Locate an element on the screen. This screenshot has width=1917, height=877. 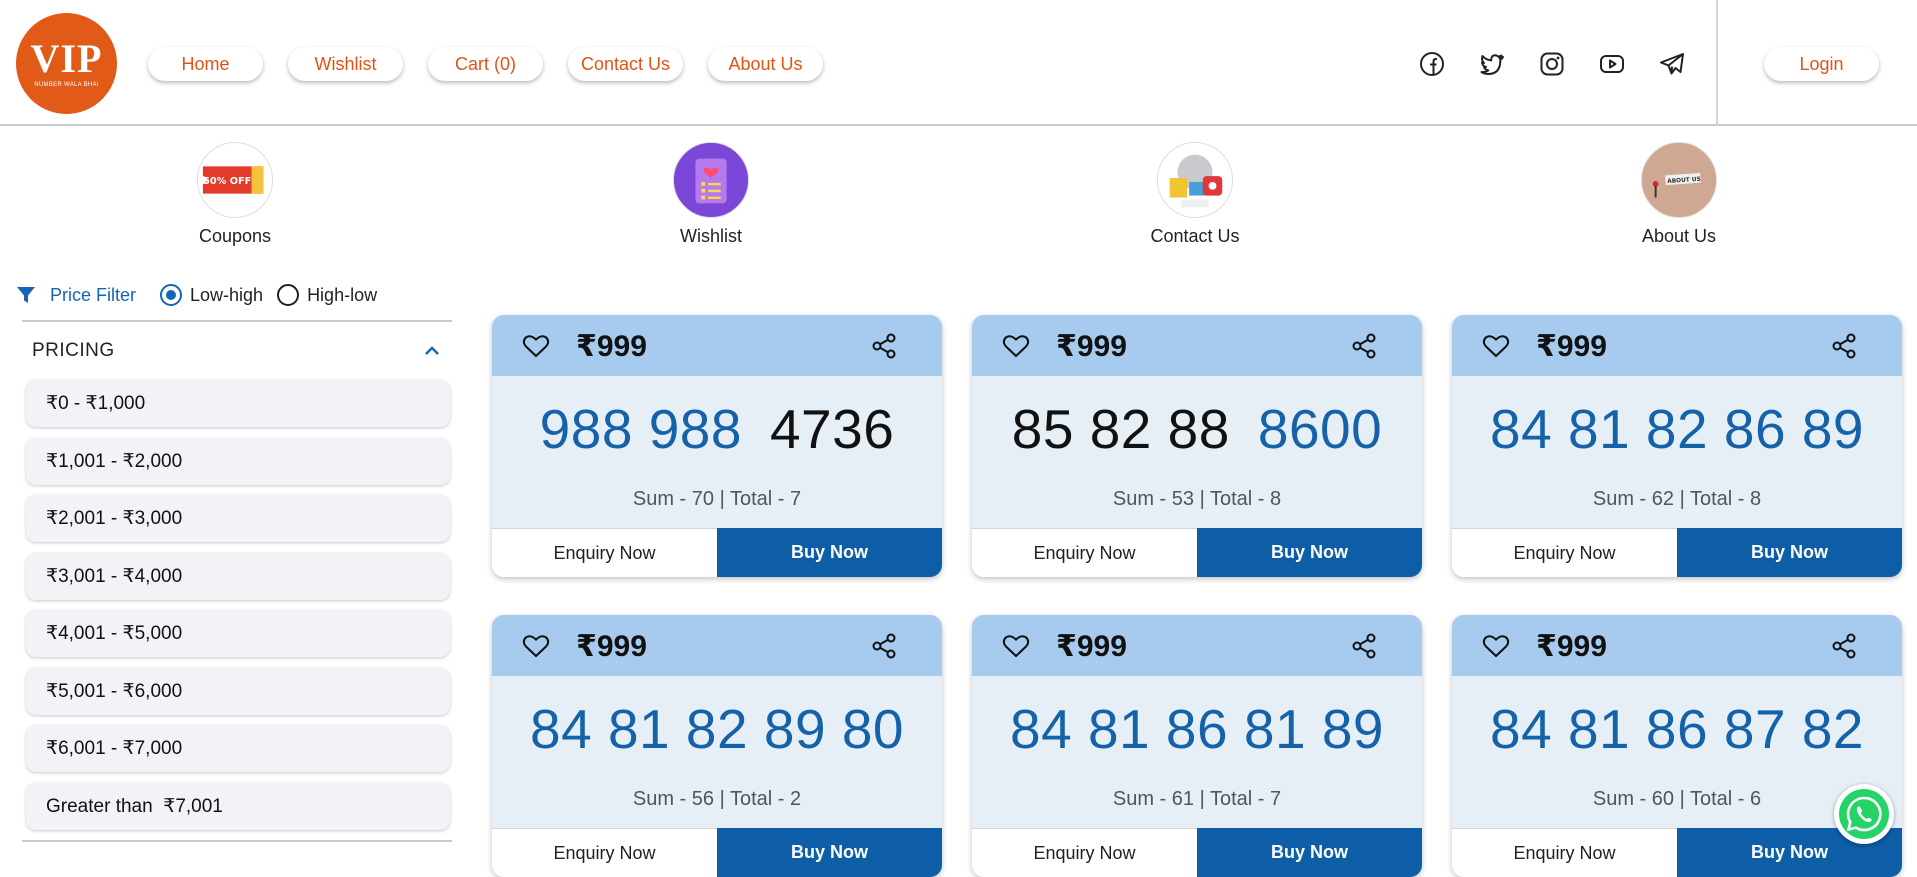
whatsapp-icon is located at coordinates (1864, 814).